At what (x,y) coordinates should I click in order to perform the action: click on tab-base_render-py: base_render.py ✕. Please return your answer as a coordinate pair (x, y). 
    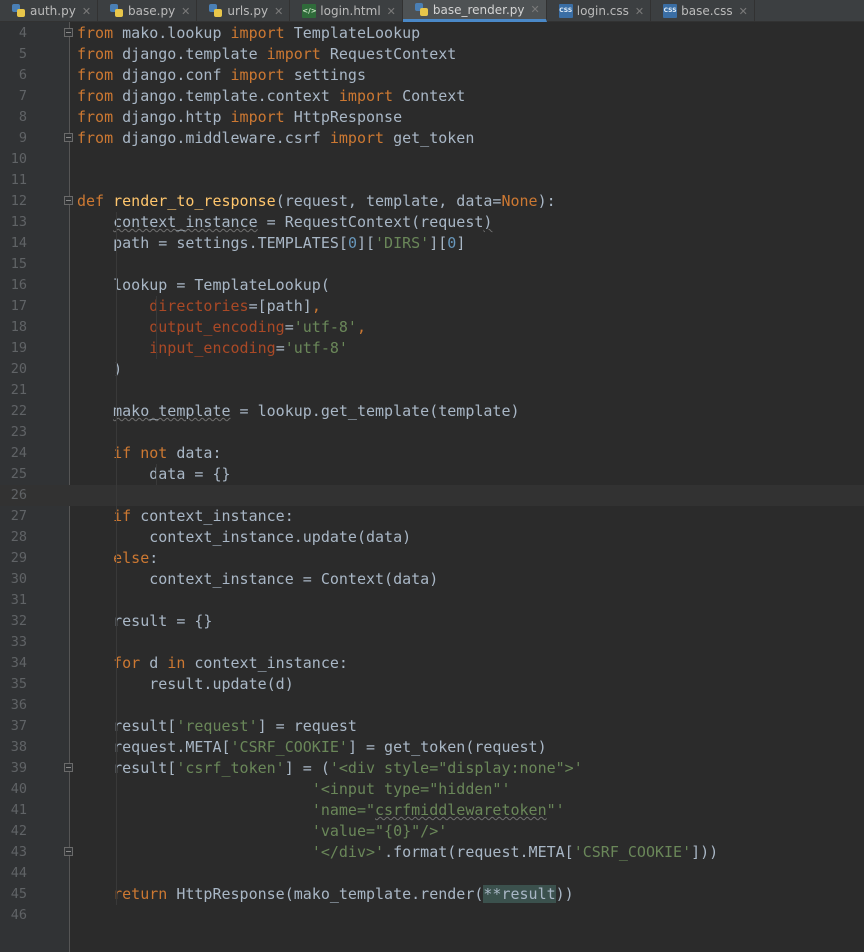
    Looking at the image, I should click on (474, 11).